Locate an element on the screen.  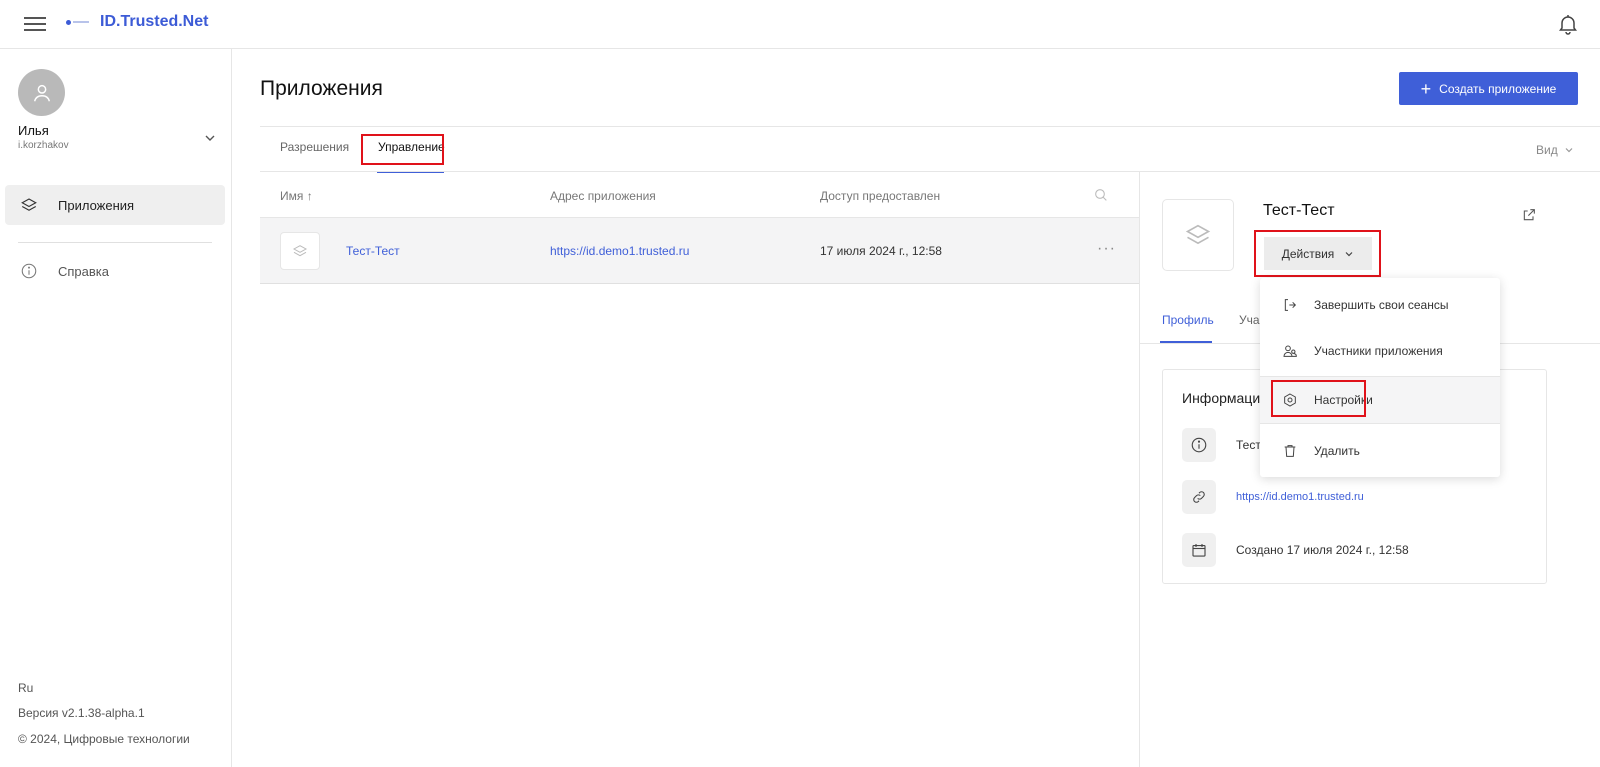
info-created: Создано 17 июля 2024 г., 12:58 is located at coordinates (1322, 550).